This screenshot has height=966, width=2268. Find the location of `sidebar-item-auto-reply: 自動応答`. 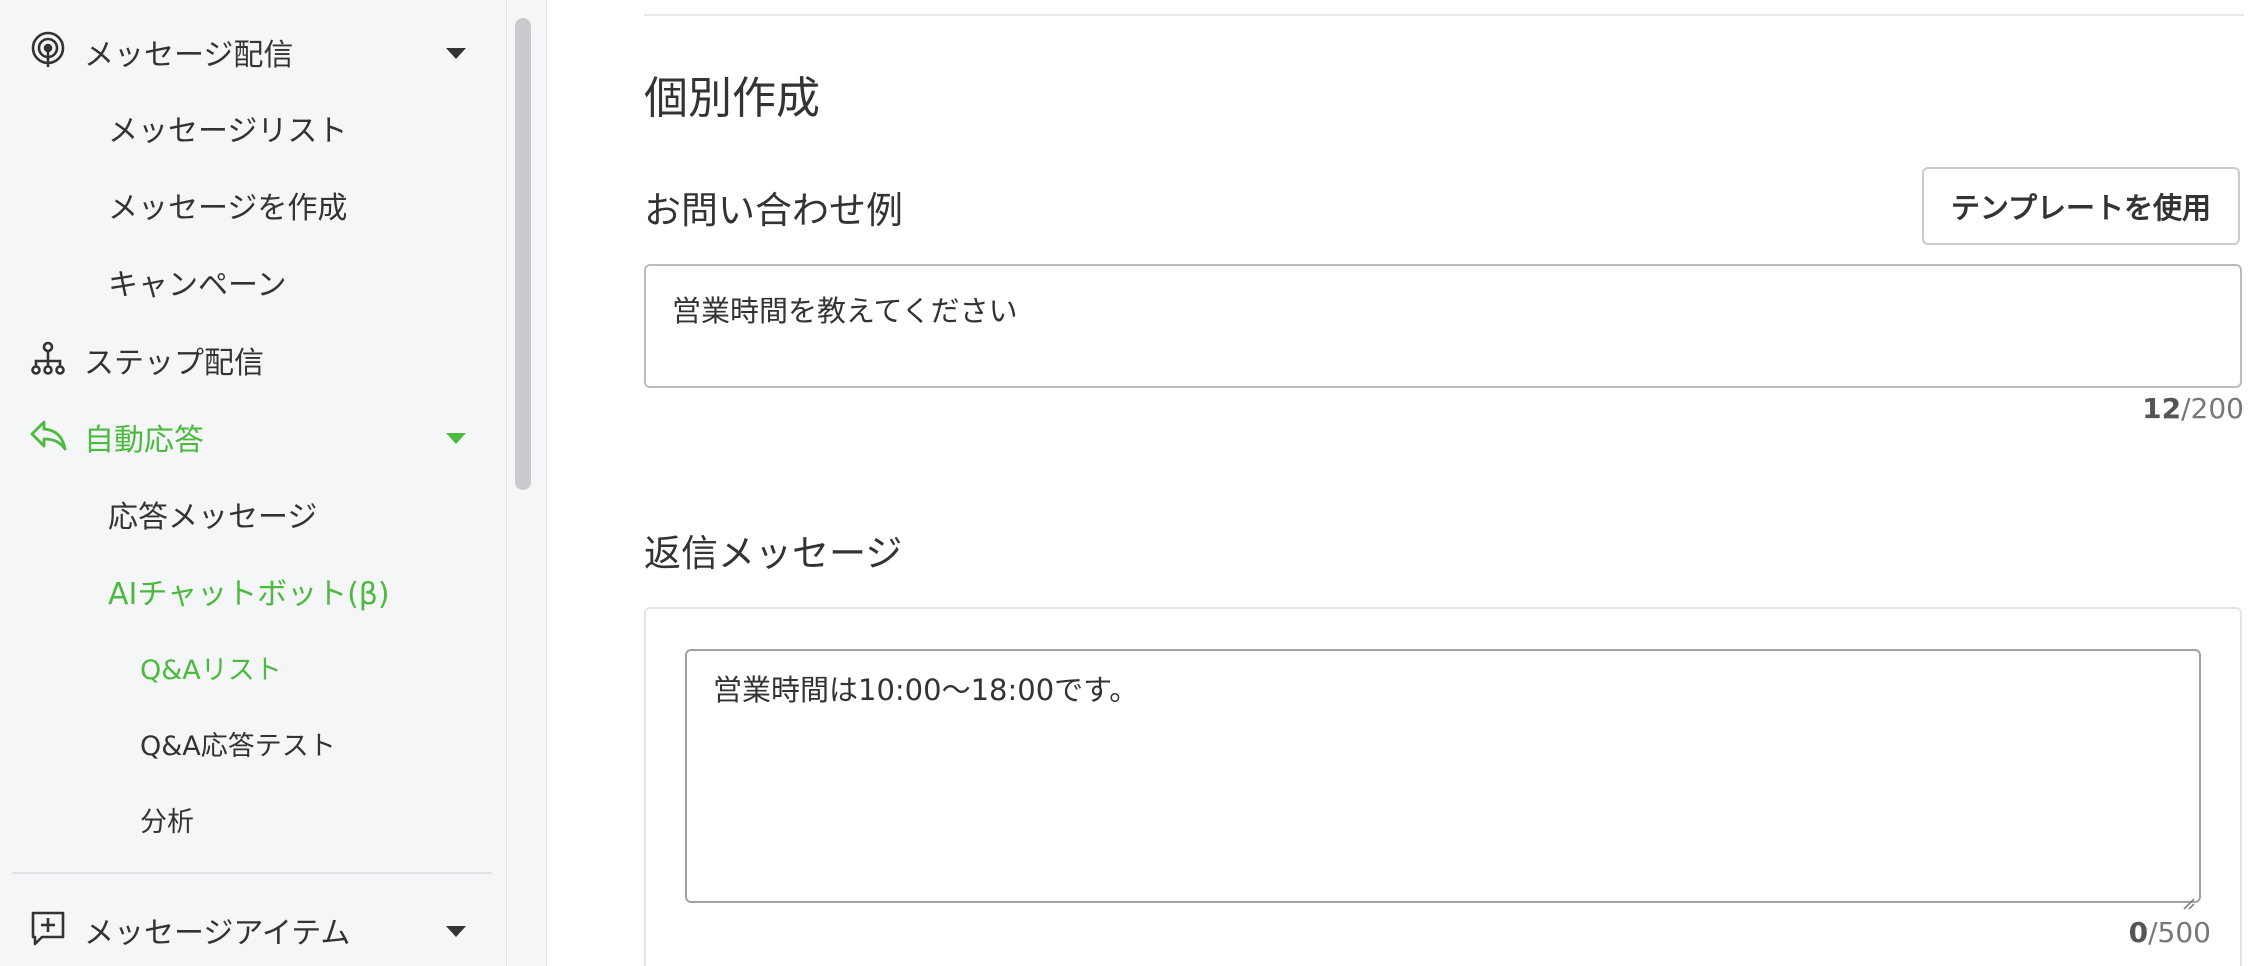

sidebar-item-auto-reply: 自動応答 is located at coordinates (253, 435).